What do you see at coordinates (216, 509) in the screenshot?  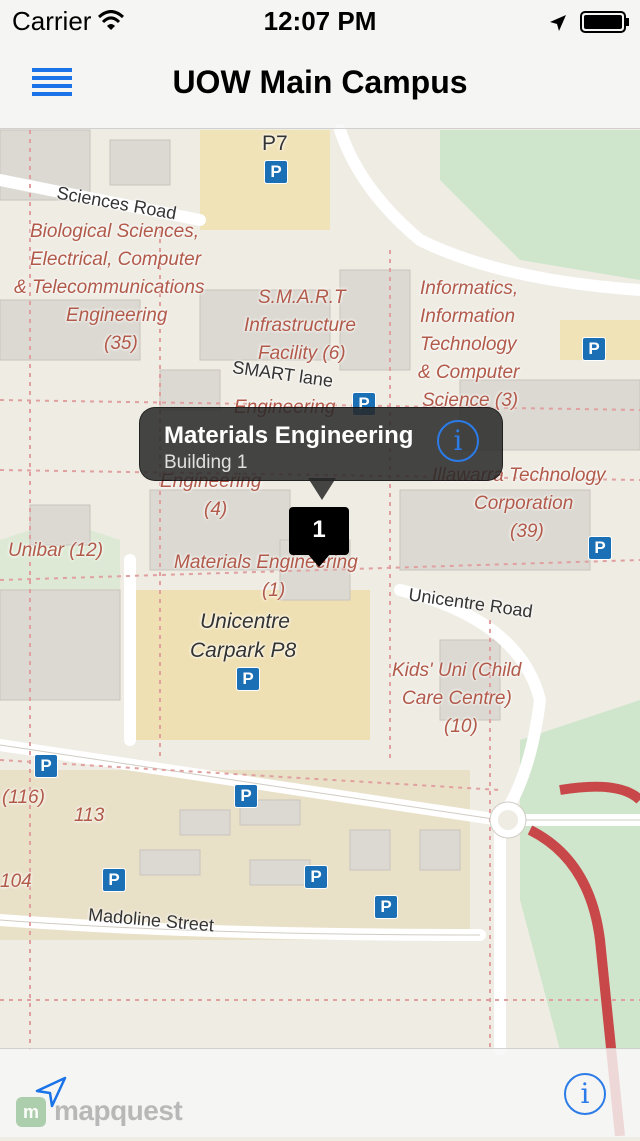 I see `map-label-building-4: (4)` at bounding box center [216, 509].